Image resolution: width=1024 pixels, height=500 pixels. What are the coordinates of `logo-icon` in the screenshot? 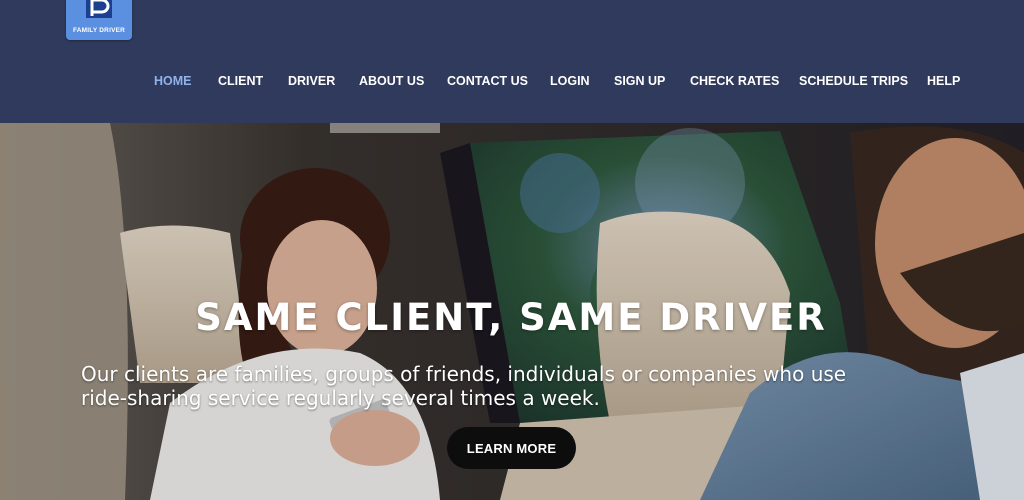 It's located at (99, 9).